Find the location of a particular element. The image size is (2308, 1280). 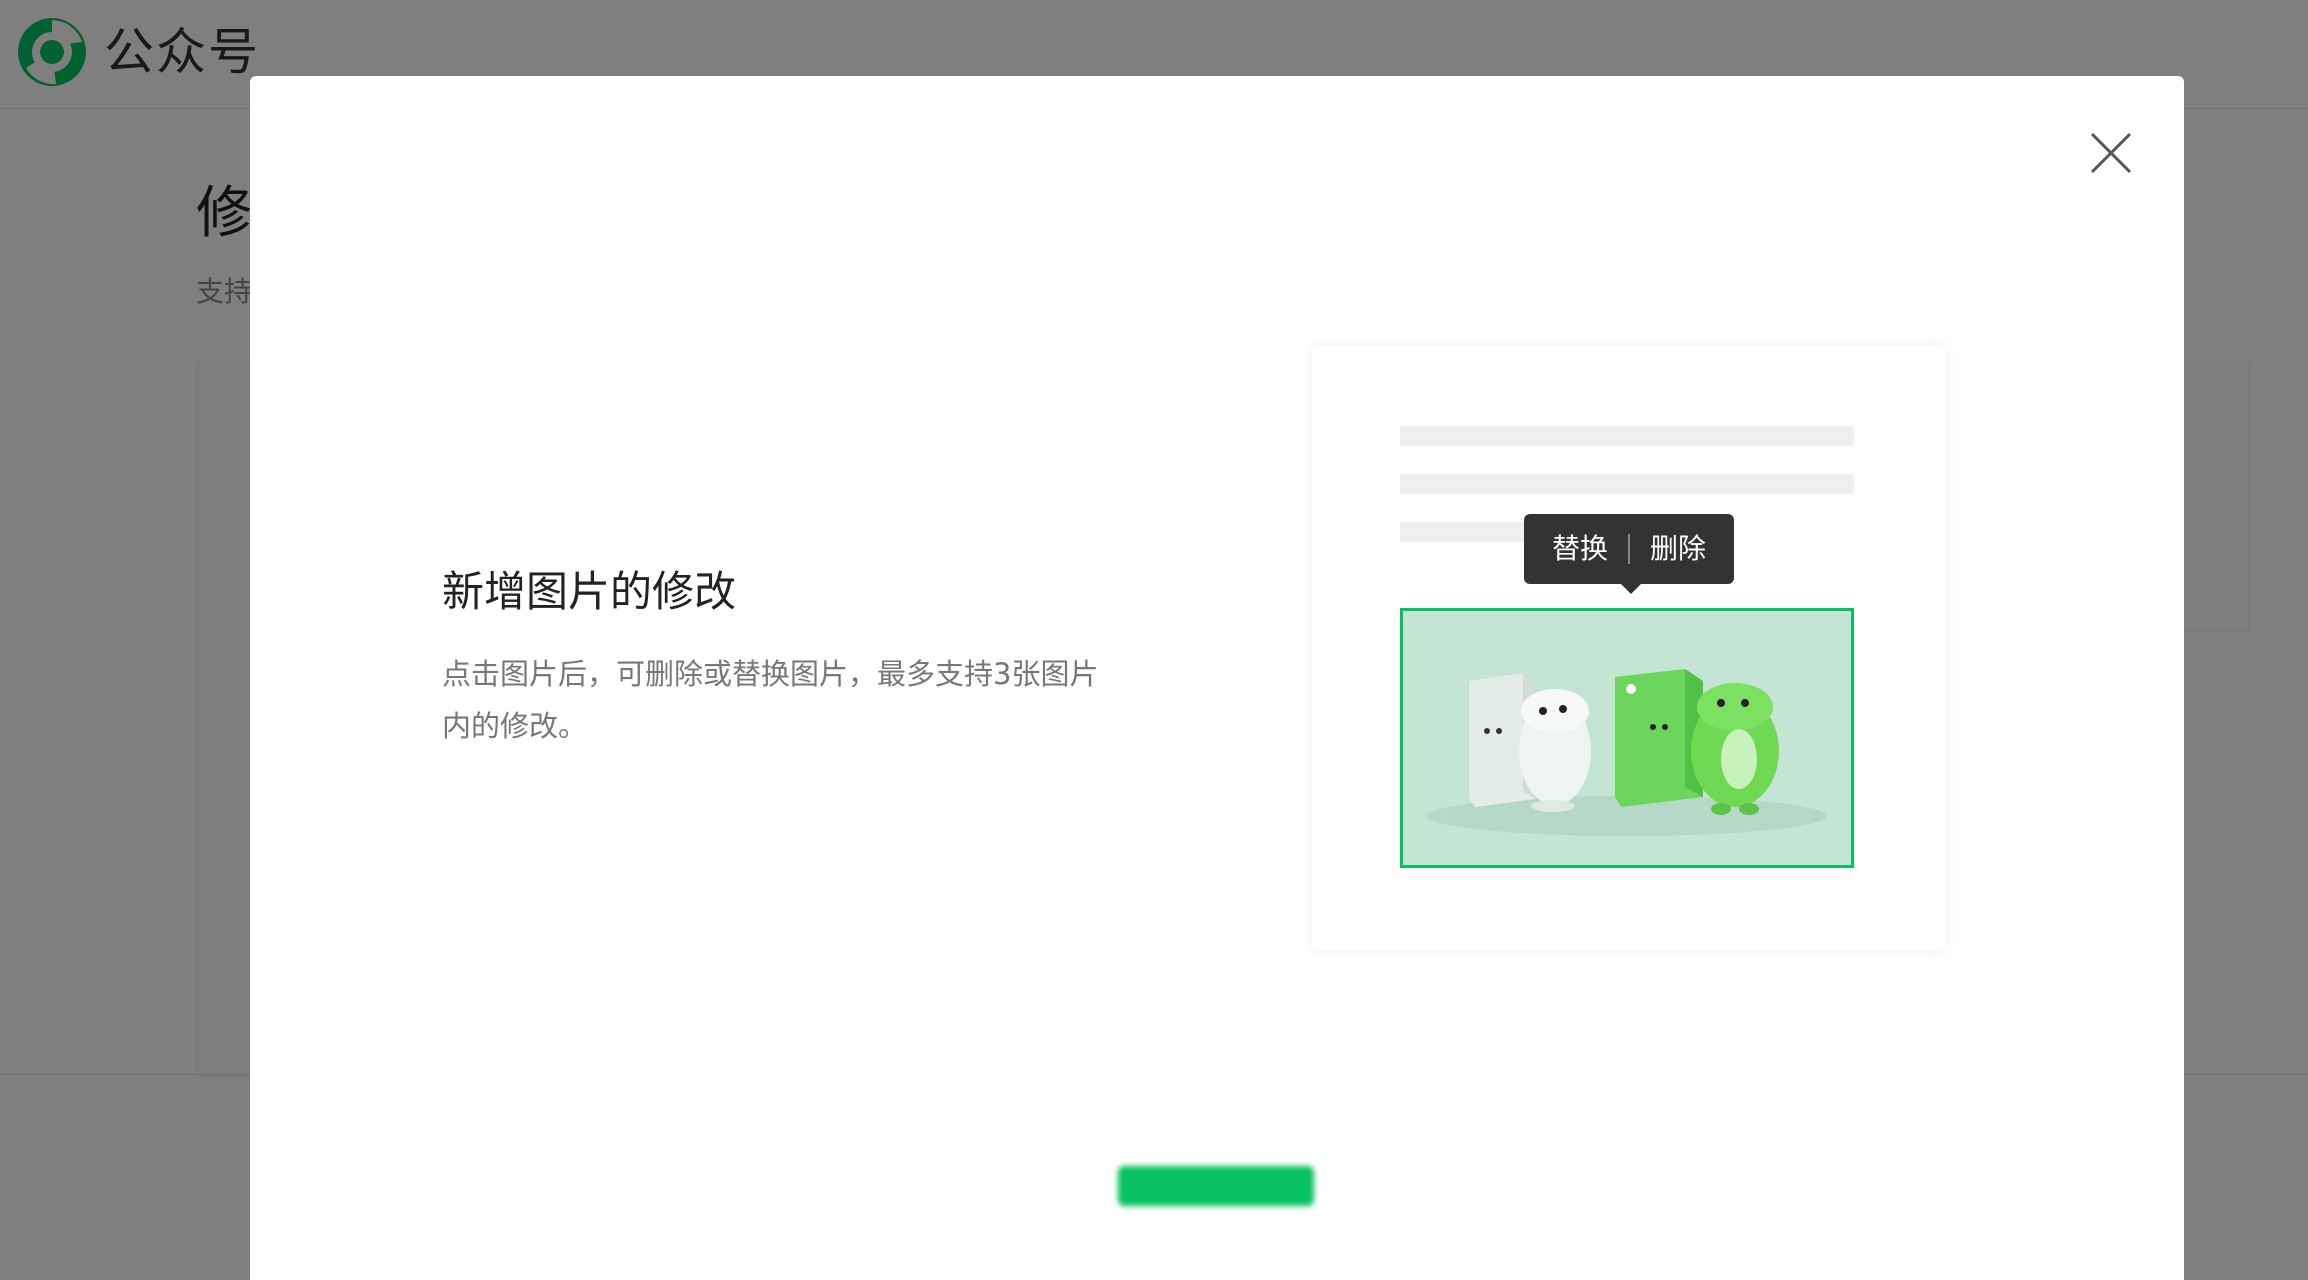

replace-button: 替换 is located at coordinates (1580, 549).